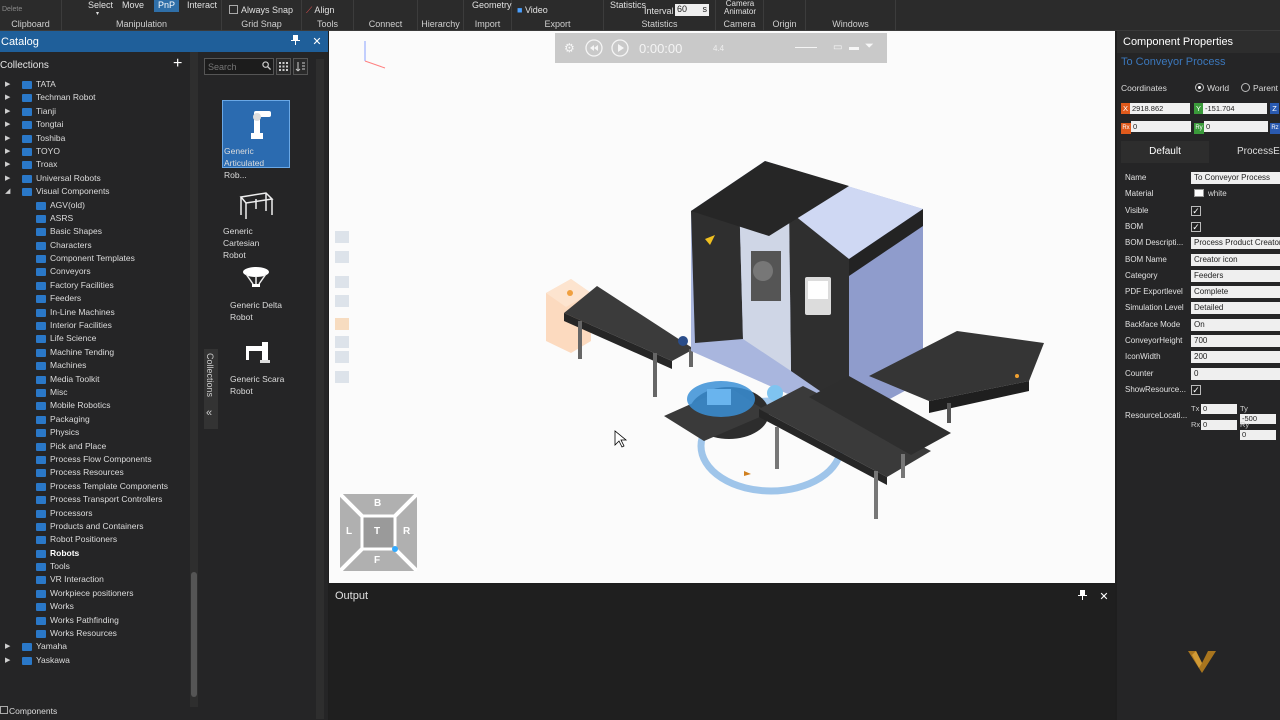 The image size is (1280, 720). Describe the element at coordinates (95, 633) in the screenshot. I see `tree-item: Works Resources` at that location.